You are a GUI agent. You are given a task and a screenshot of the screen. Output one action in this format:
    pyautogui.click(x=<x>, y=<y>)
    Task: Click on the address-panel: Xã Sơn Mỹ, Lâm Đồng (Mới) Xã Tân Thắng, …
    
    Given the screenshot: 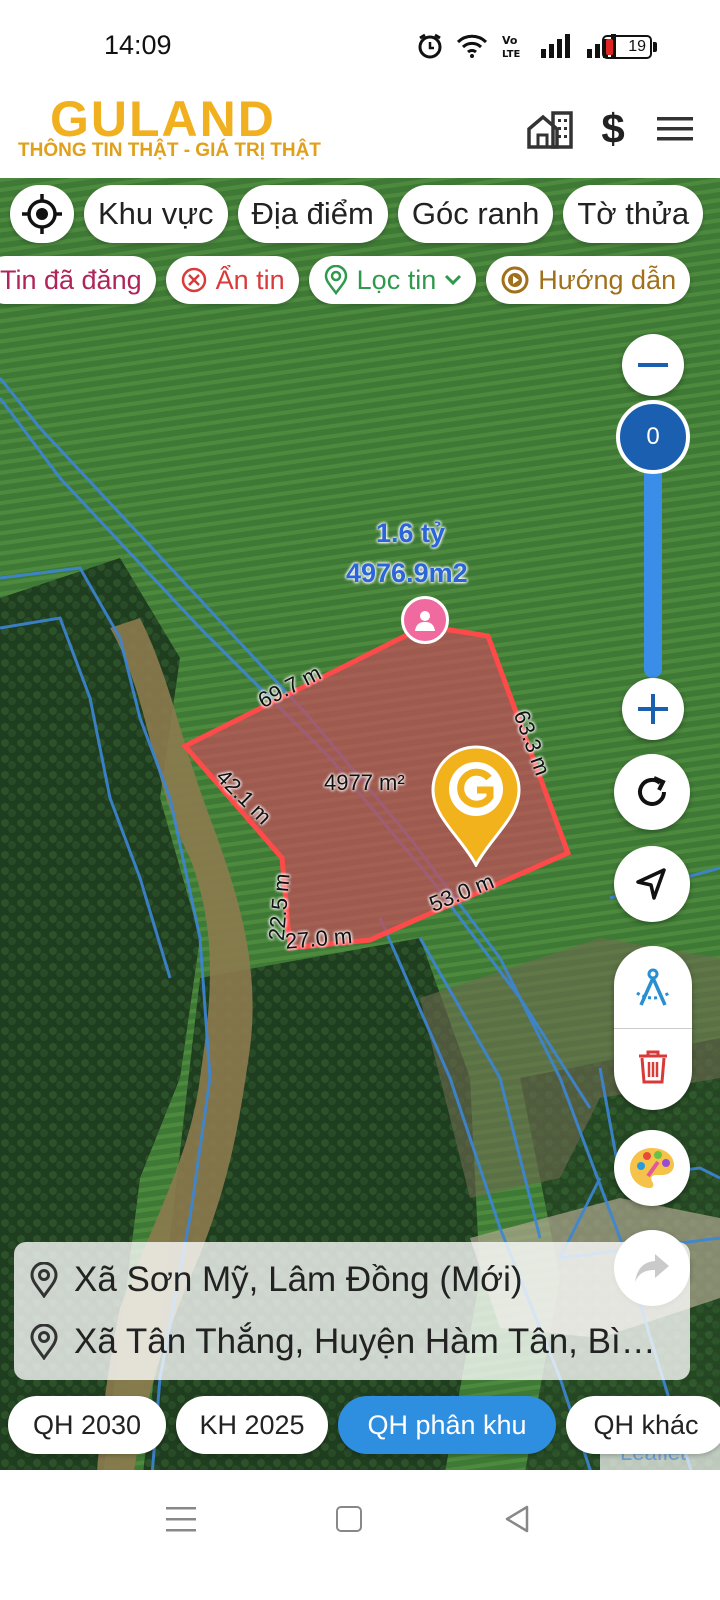 What is the action you would take?
    pyautogui.click(x=352, y=1311)
    